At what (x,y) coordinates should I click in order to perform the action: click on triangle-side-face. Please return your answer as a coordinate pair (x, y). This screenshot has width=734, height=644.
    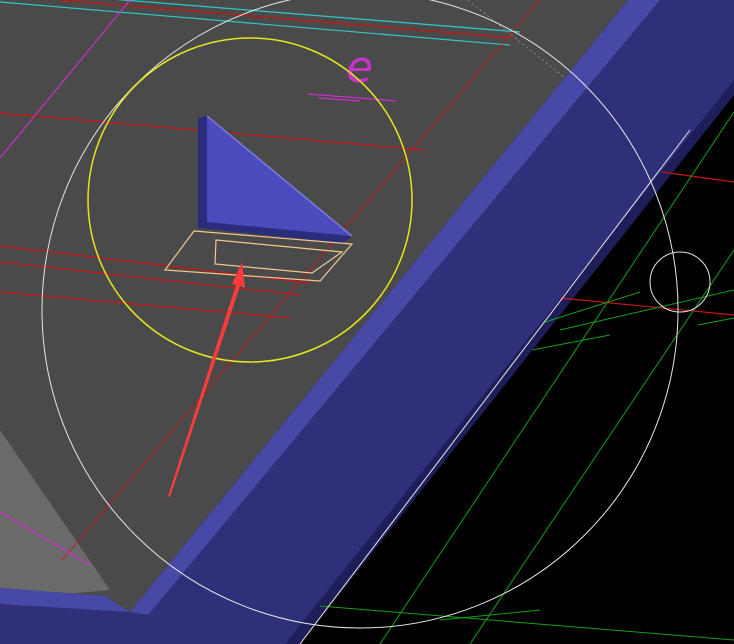
    Looking at the image, I should click on (202, 172).